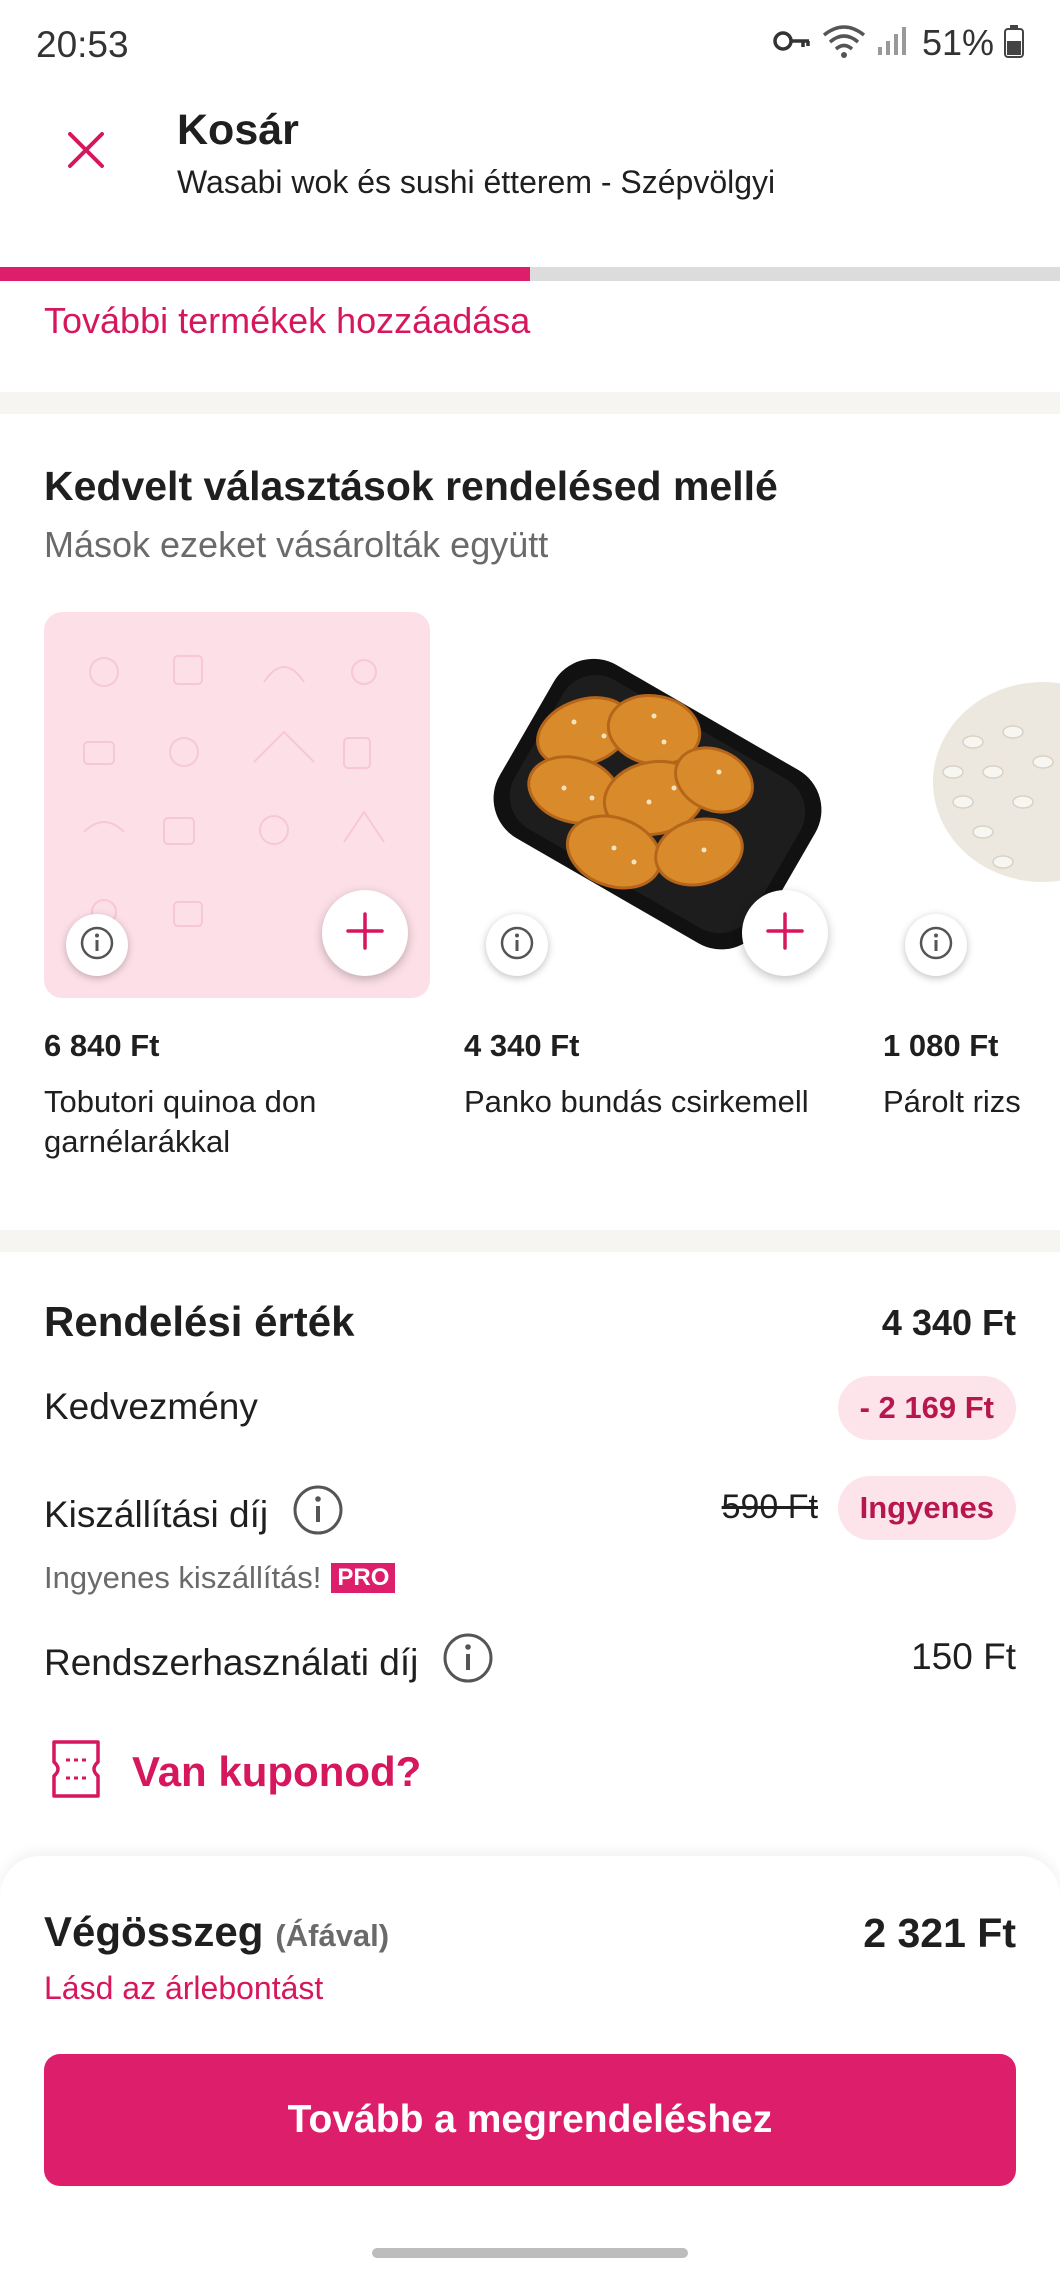  What do you see at coordinates (792, 43) in the screenshot?
I see `key-icon` at bounding box center [792, 43].